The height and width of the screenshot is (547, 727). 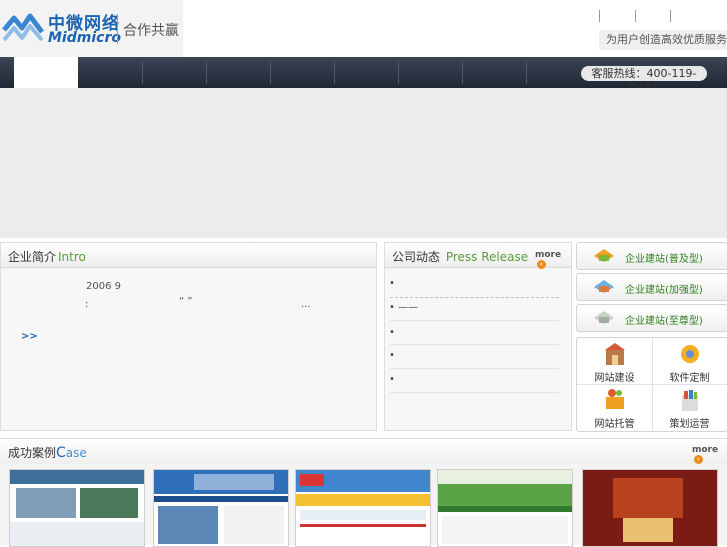 I want to click on service-hosting: 网站托管, so click(x=614, y=407).